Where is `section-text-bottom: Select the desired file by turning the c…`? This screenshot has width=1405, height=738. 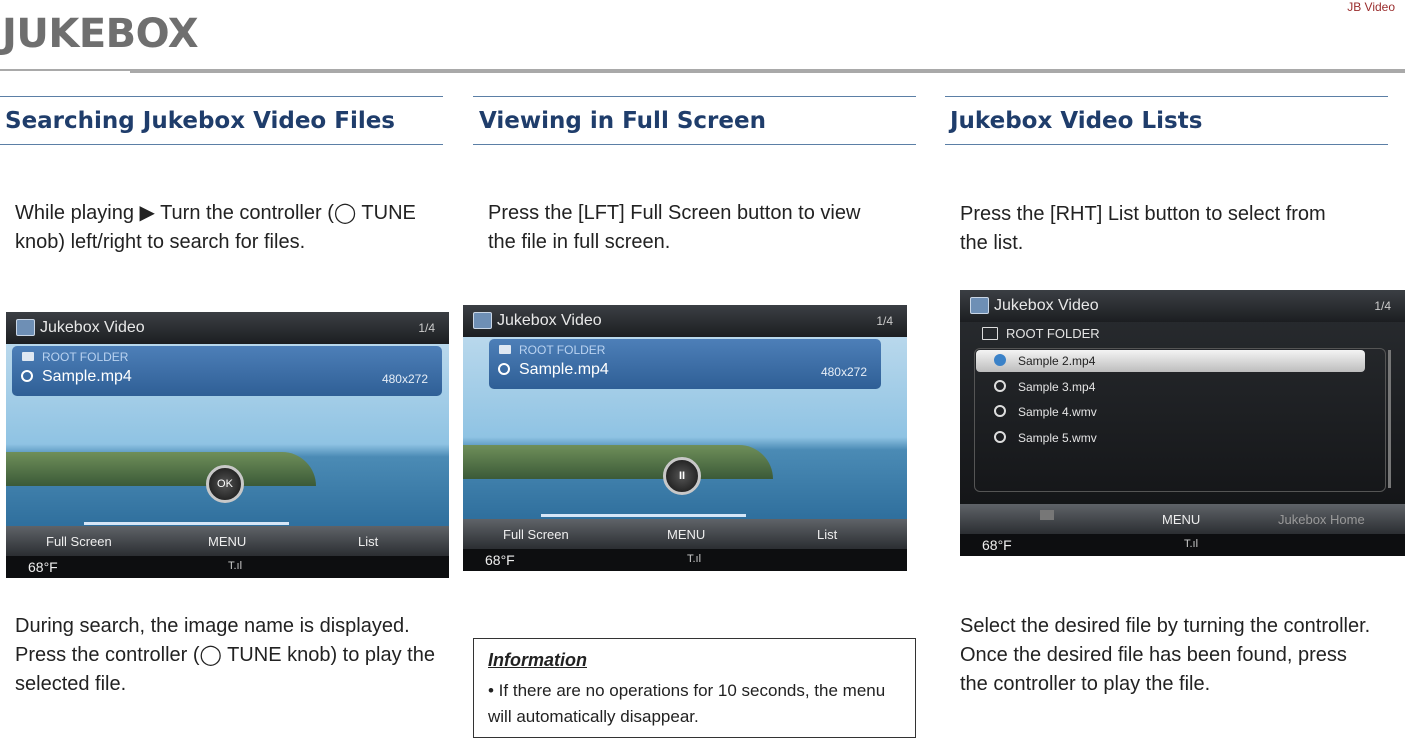 section-text-bottom: Select the desired file by turning the c… is located at coordinates (1165, 655).